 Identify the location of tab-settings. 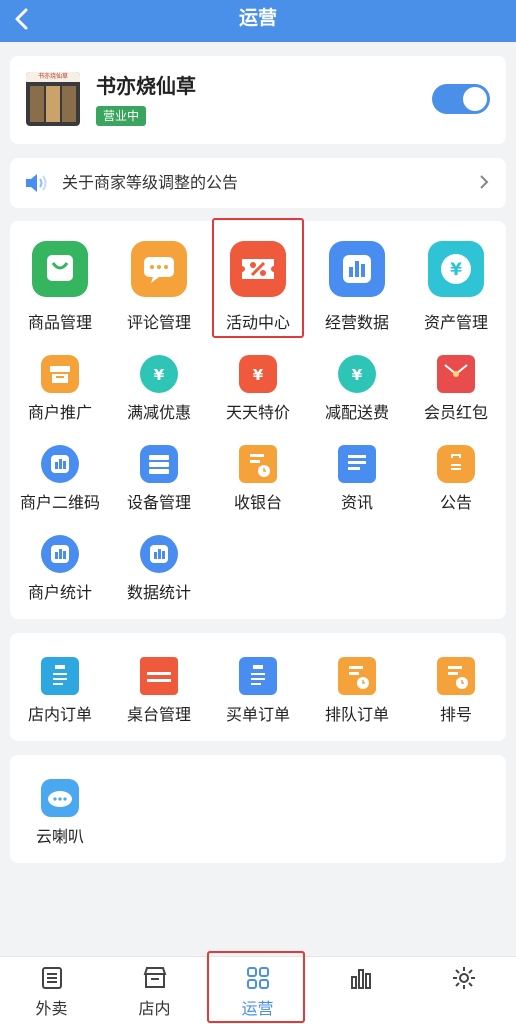
(463, 990).